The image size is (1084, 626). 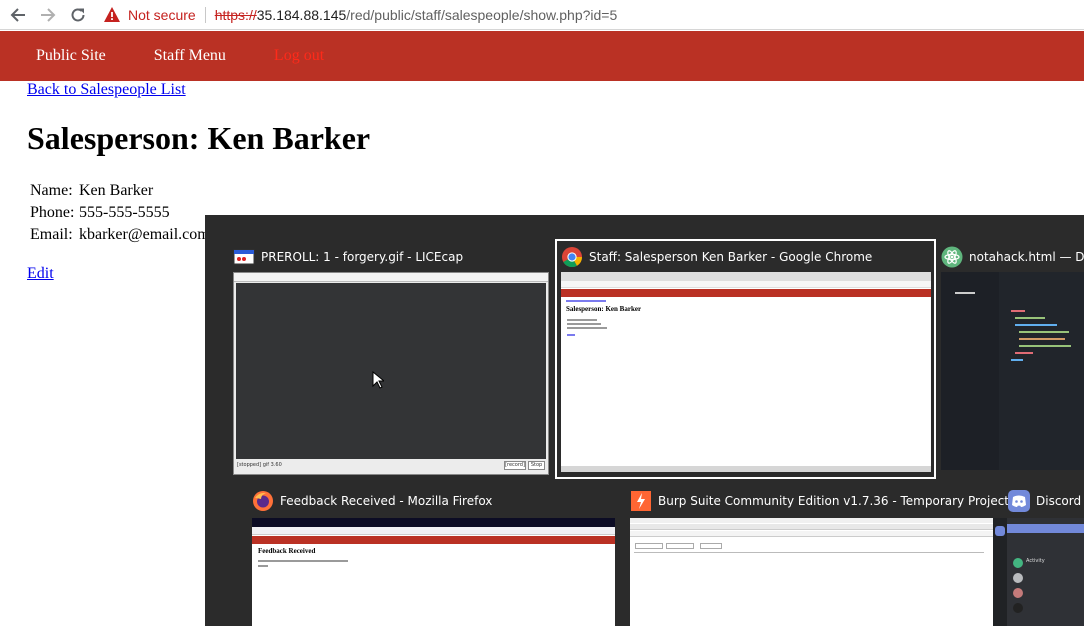 What do you see at coordinates (48, 15) in the screenshot?
I see `forward-arrow-icon` at bounding box center [48, 15].